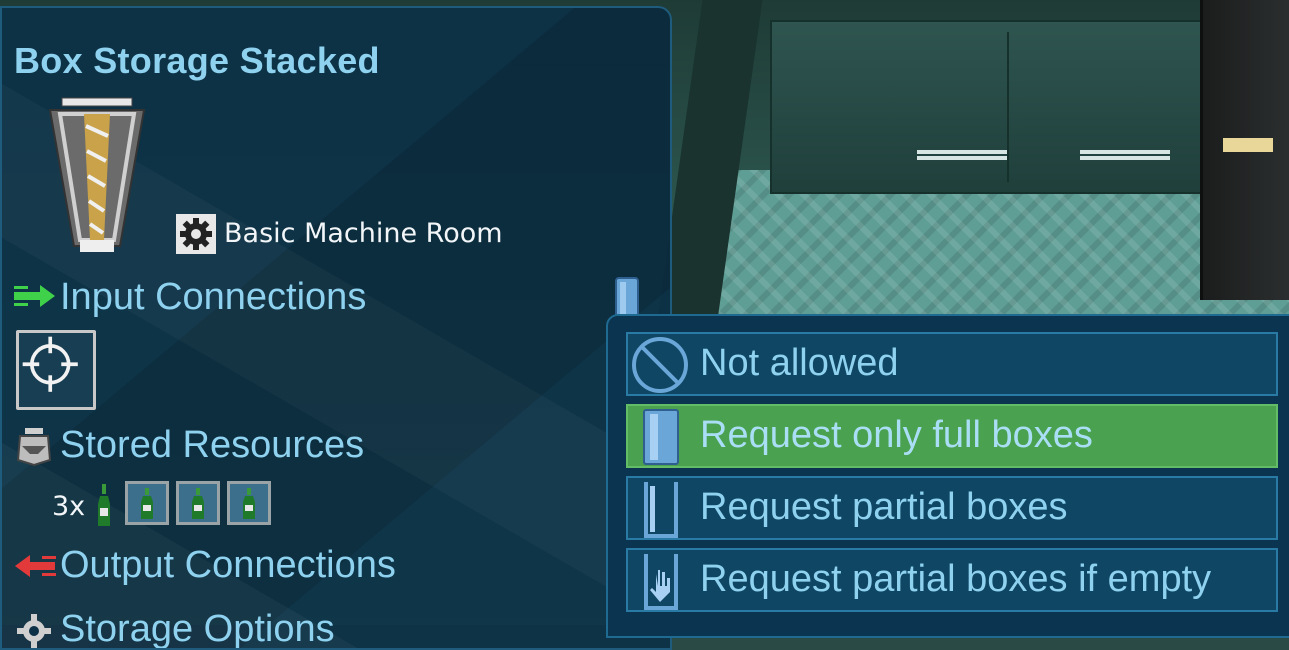  I want to click on stored-resources-label: Stored Resources, so click(212, 445).